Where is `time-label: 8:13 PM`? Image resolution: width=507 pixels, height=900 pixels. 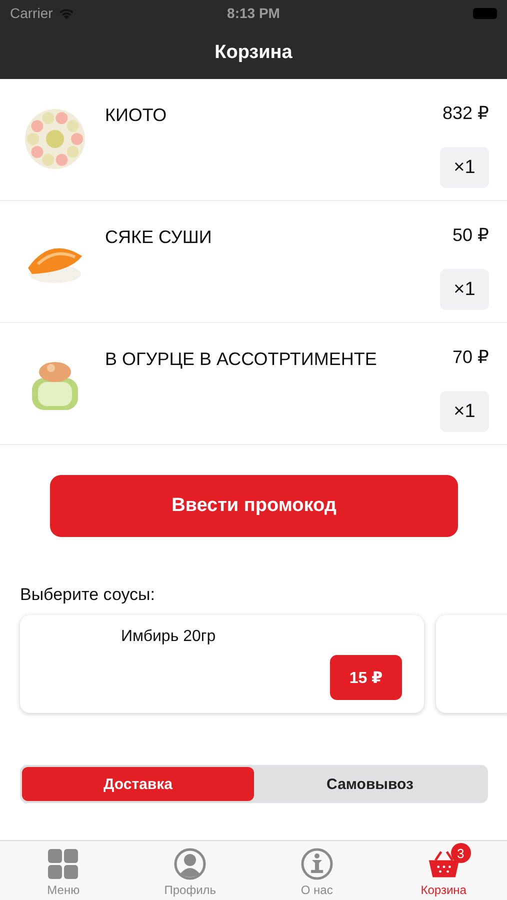
time-label: 8:13 PM is located at coordinates (253, 13).